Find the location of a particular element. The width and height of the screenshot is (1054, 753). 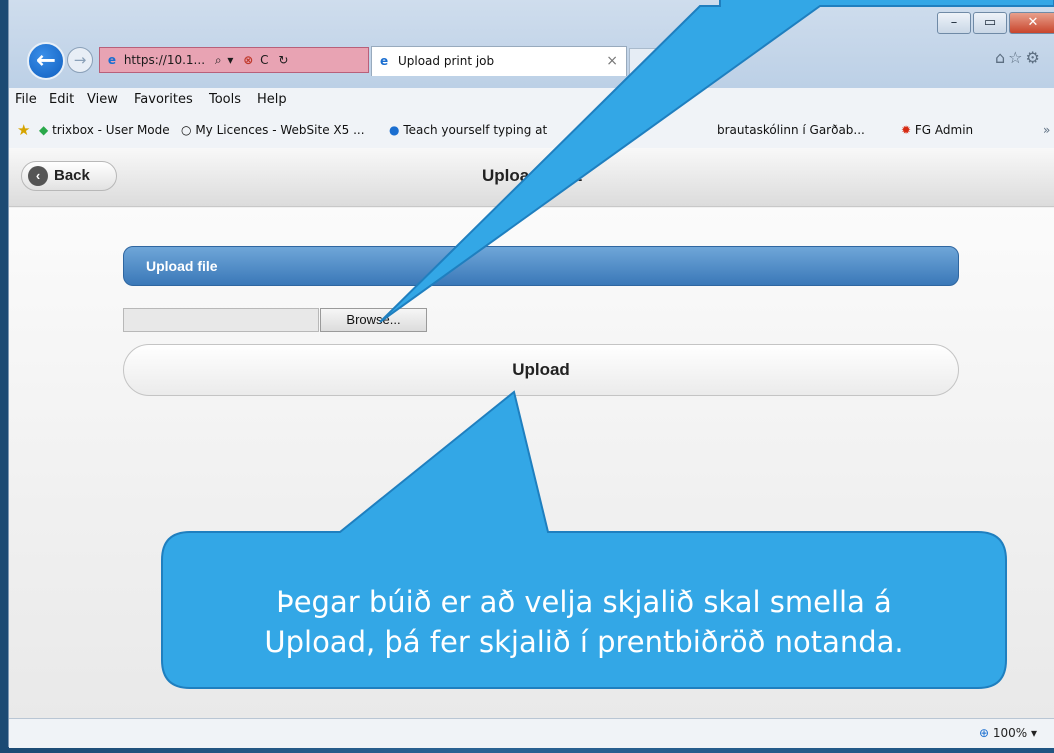

zoom-icon: ⊕ is located at coordinates (984, 733).